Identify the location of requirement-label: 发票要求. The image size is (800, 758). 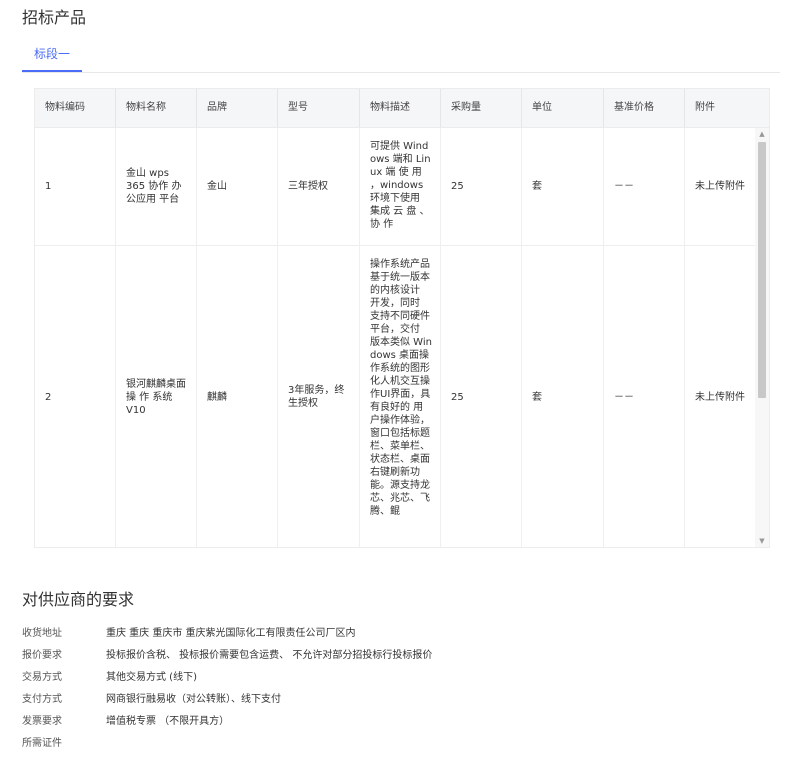
(42, 721).